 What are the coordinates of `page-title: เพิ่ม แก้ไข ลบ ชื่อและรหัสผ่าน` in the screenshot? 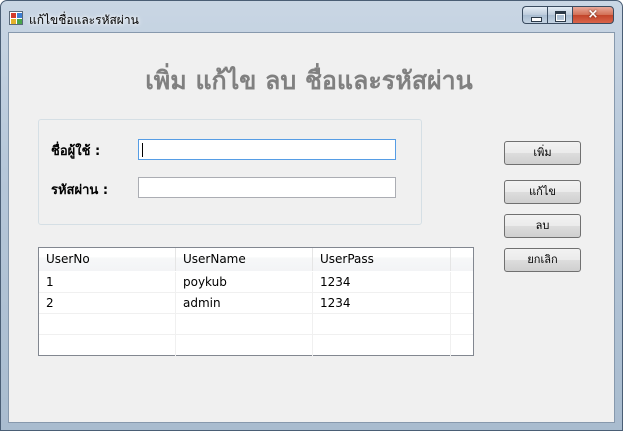 It's located at (309, 80).